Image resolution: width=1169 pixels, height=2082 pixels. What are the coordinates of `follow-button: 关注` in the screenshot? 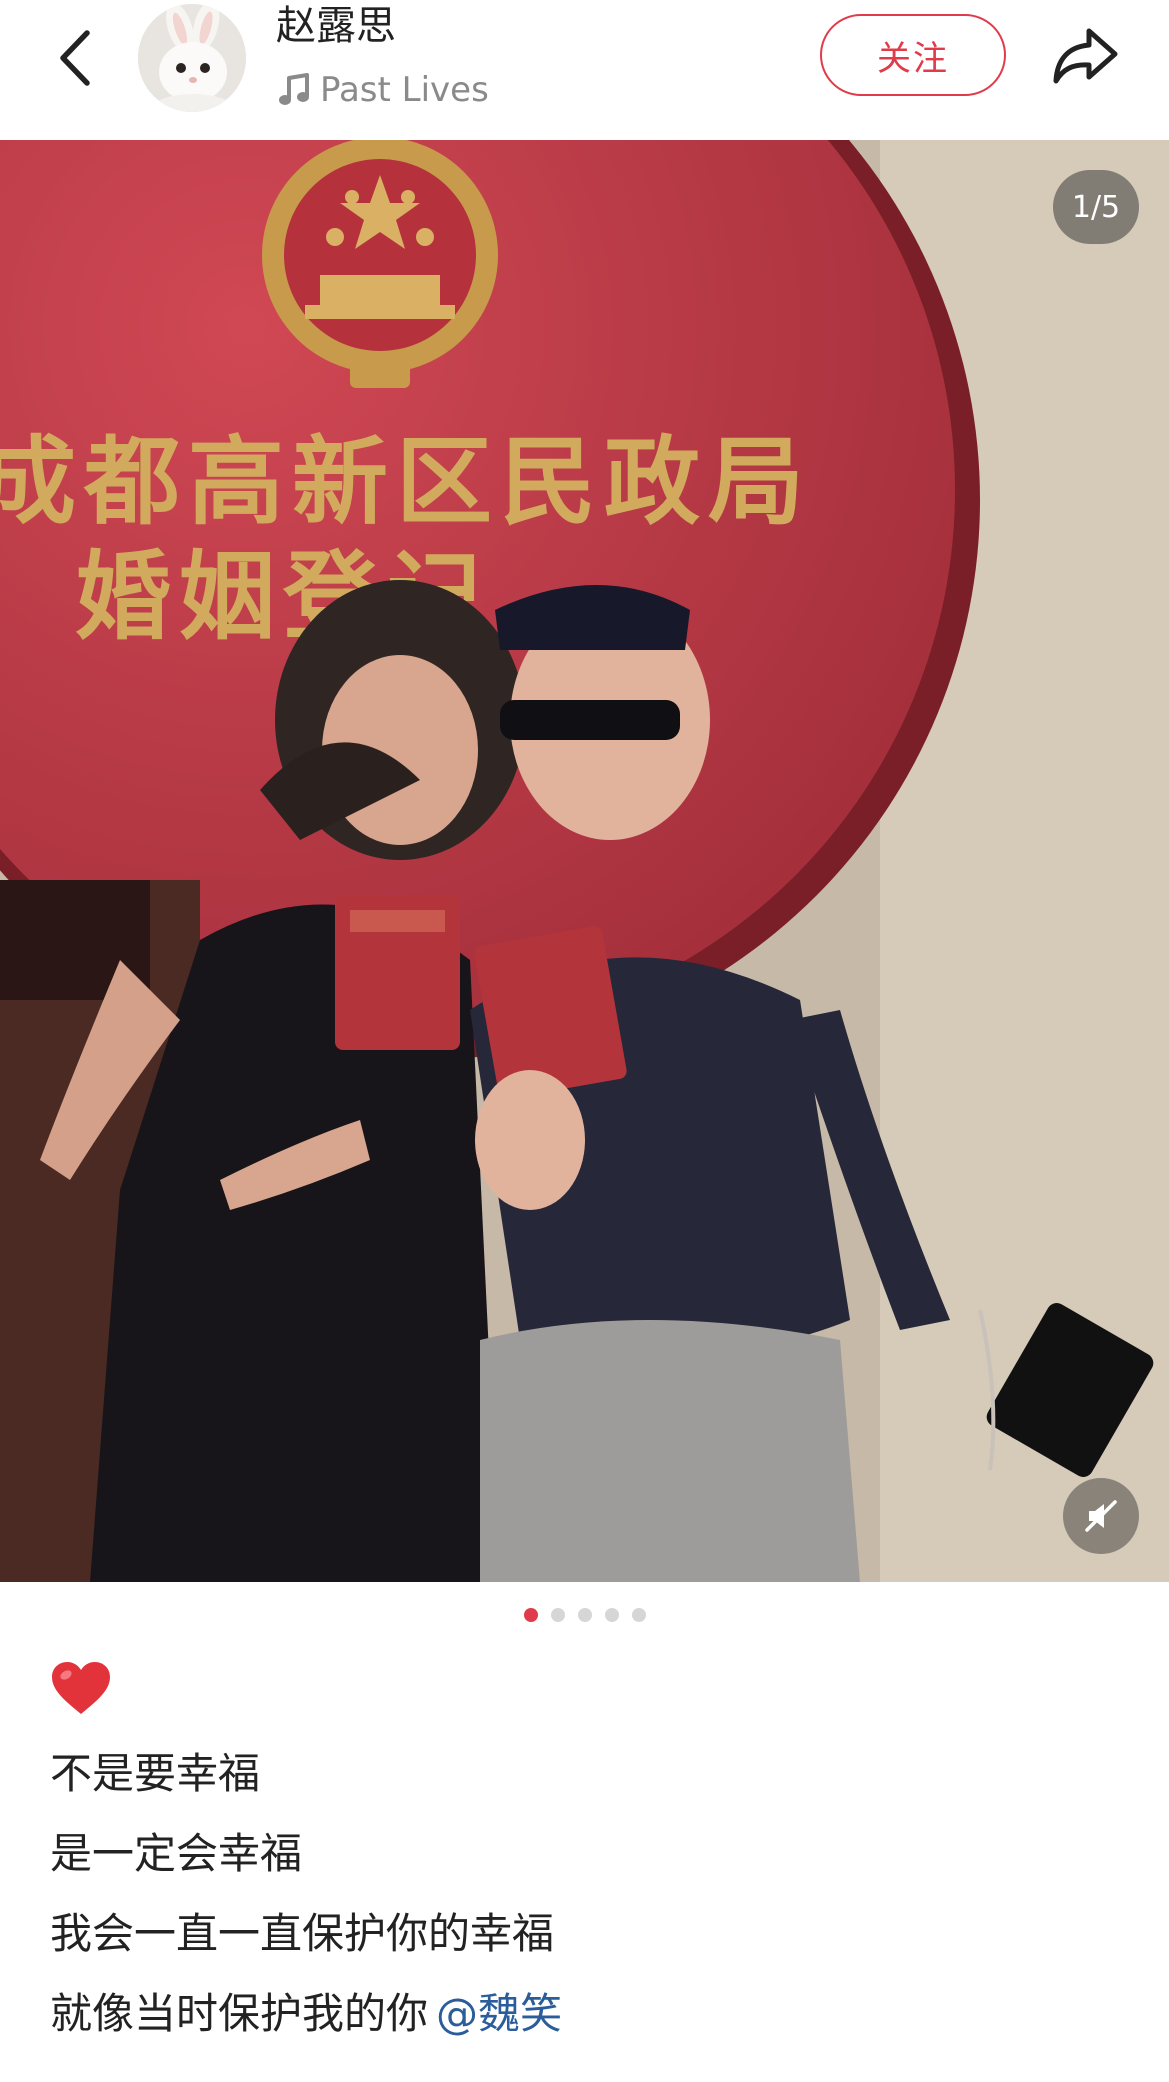 It's located at (913, 55).